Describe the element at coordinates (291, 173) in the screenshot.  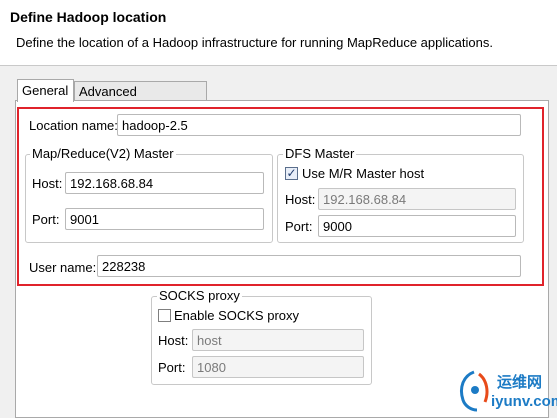
I see `use-mr-master-checkbox: ✓` at that location.